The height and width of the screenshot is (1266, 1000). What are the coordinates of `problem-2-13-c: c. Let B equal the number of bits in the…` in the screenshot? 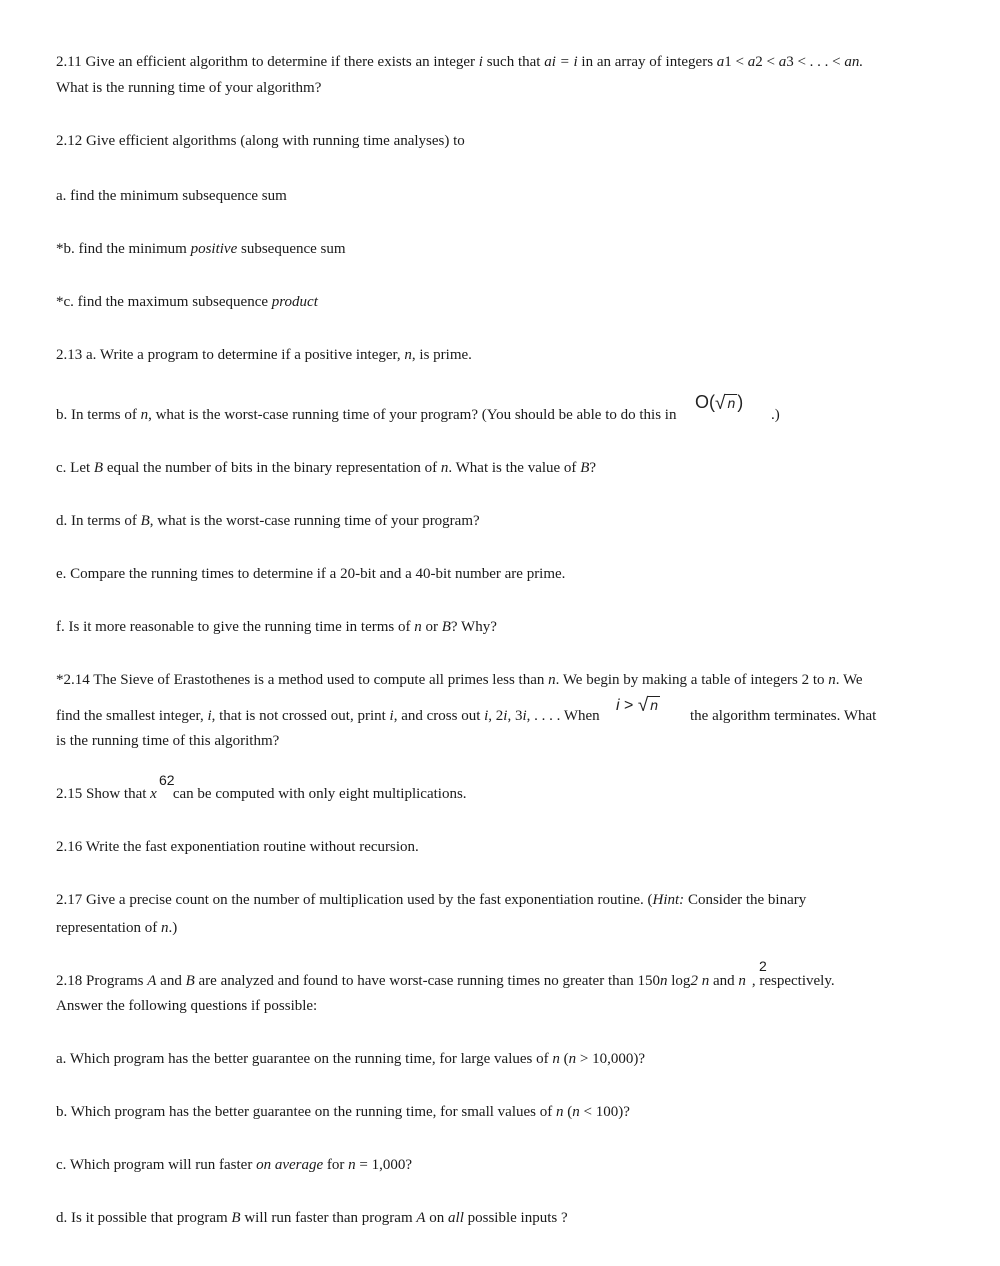 It's located at (326, 468).